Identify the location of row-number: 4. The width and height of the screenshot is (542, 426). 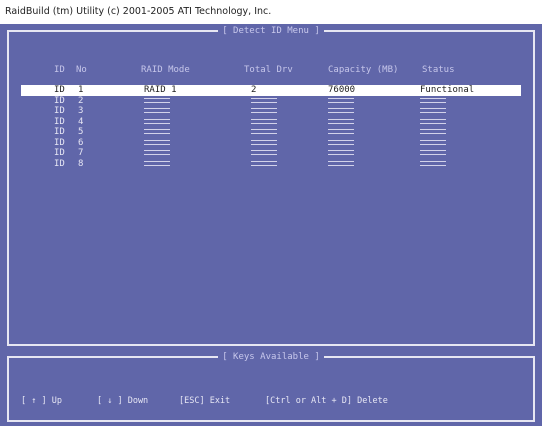
(81, 121).